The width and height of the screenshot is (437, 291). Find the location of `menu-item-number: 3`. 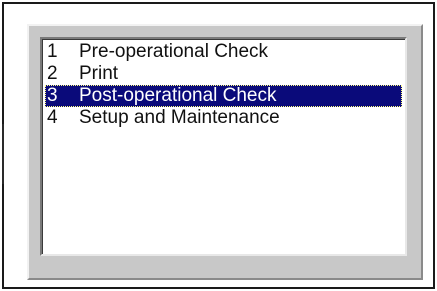

menu-item-number: 3 is located at coordinates (52, 95).